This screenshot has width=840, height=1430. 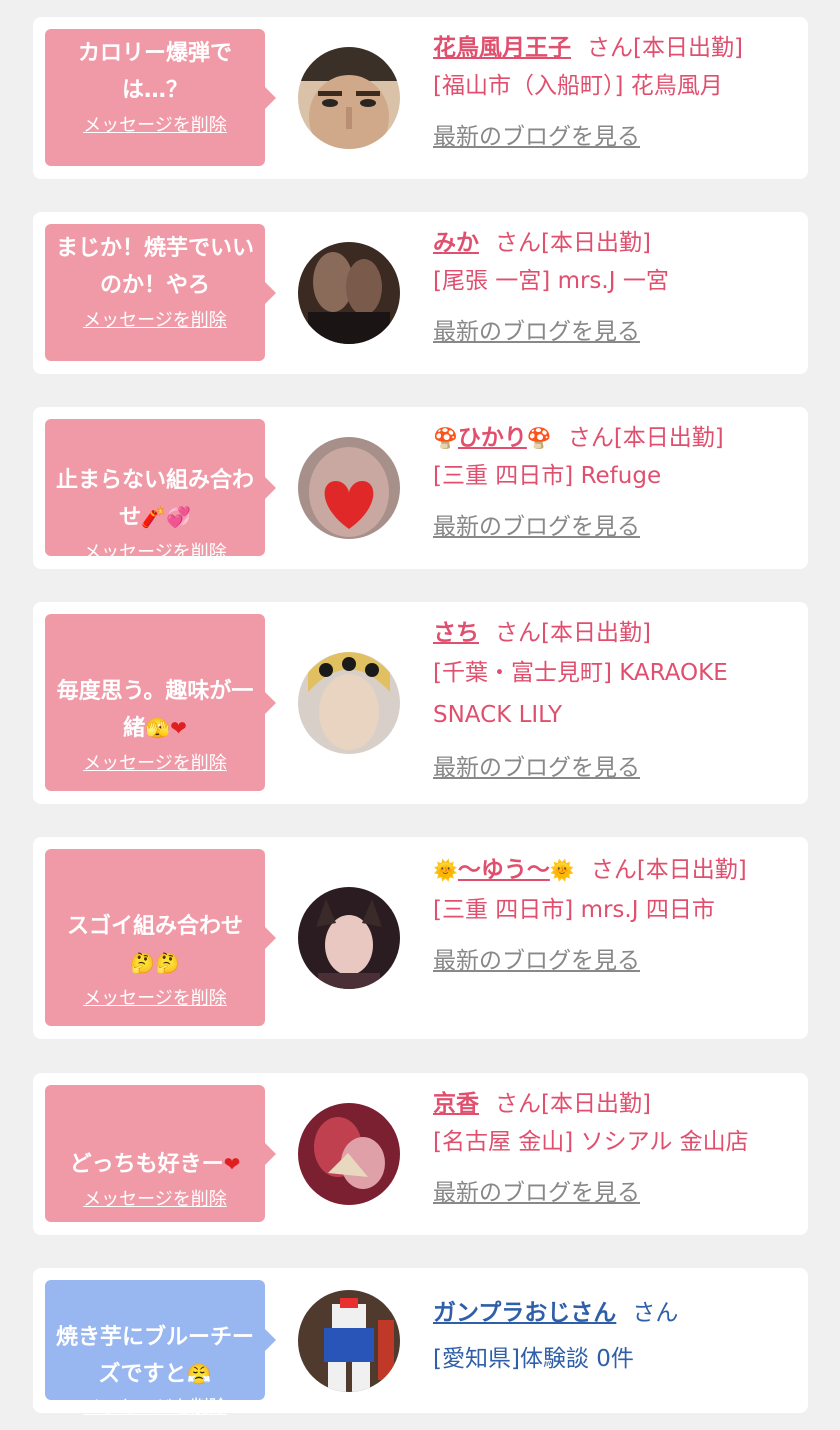 I want to click on message-bubble: スゴイ組み合わせ 🤔🤔 メッセージを削除, so click(x=160, y=937).